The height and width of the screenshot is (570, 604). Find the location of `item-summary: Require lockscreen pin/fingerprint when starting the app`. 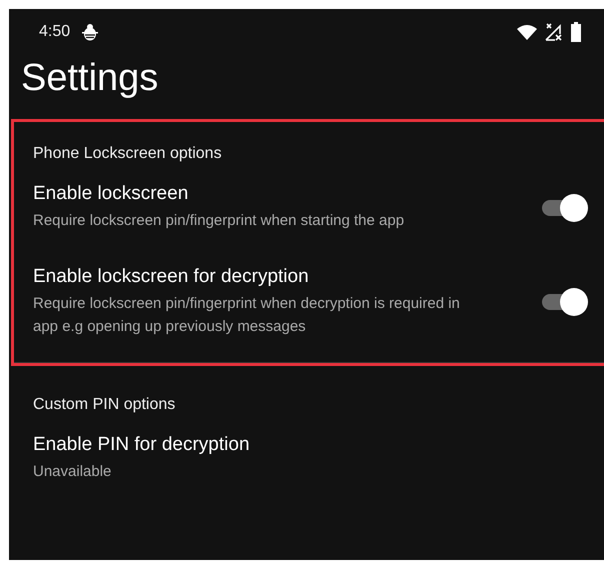

item-summary: Require lockscreen pin/fingerprint when starting the app is located at coordinates (219, 221).